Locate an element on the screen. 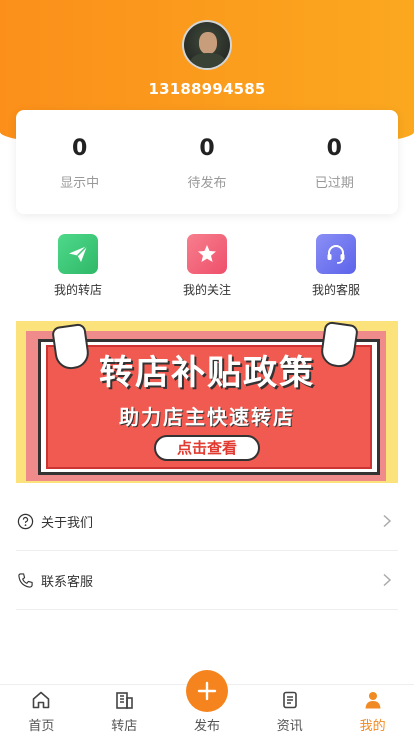 The height and width of the screenshot is (736, 414). star-icon is located at coordinates (207, 254).